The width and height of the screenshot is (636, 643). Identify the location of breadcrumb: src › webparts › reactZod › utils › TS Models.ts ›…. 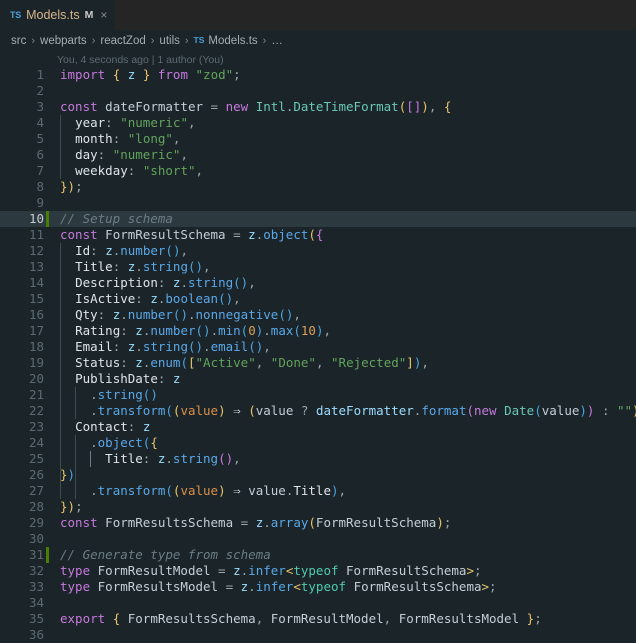
(318, 41).